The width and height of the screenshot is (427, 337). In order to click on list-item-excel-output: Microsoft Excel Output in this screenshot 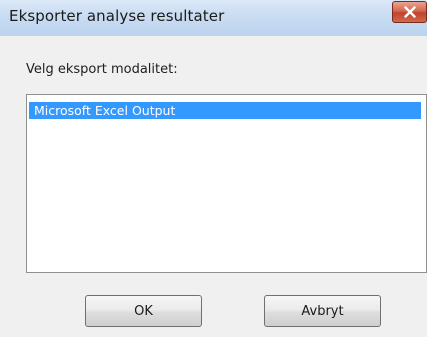, I will do `click(225, 110)`.